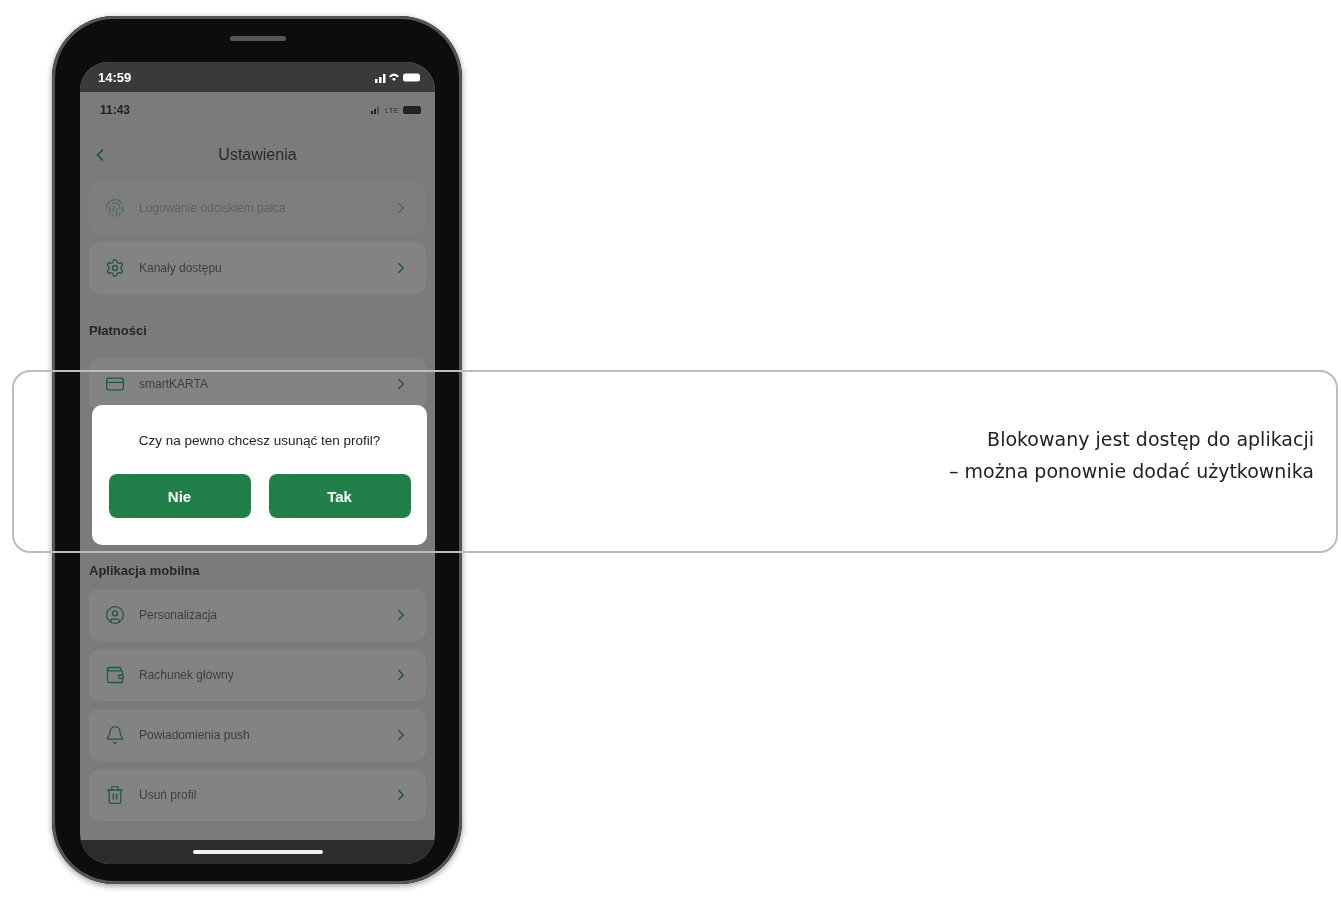  I want to click on battery-icon, so click(412, 110).